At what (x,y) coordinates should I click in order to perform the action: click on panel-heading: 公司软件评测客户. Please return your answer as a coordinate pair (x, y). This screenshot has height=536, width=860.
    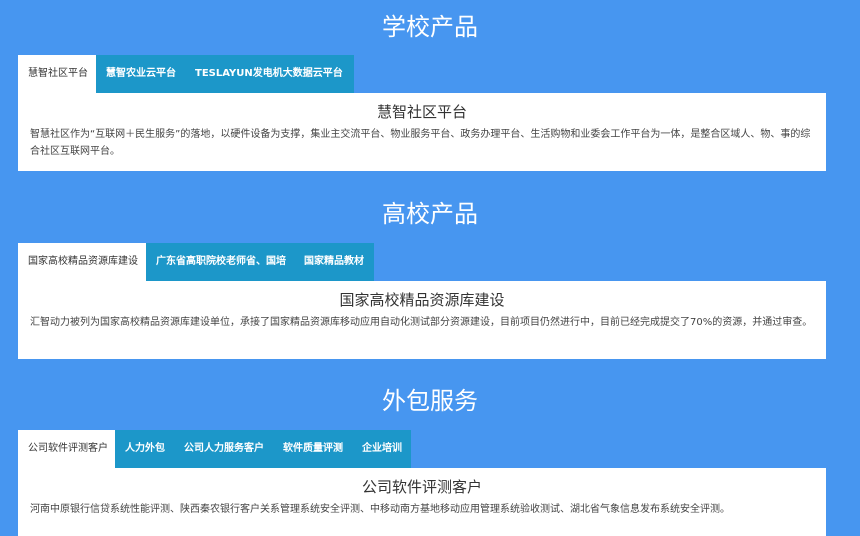
    Looking at the image, I should click on (421, 487).